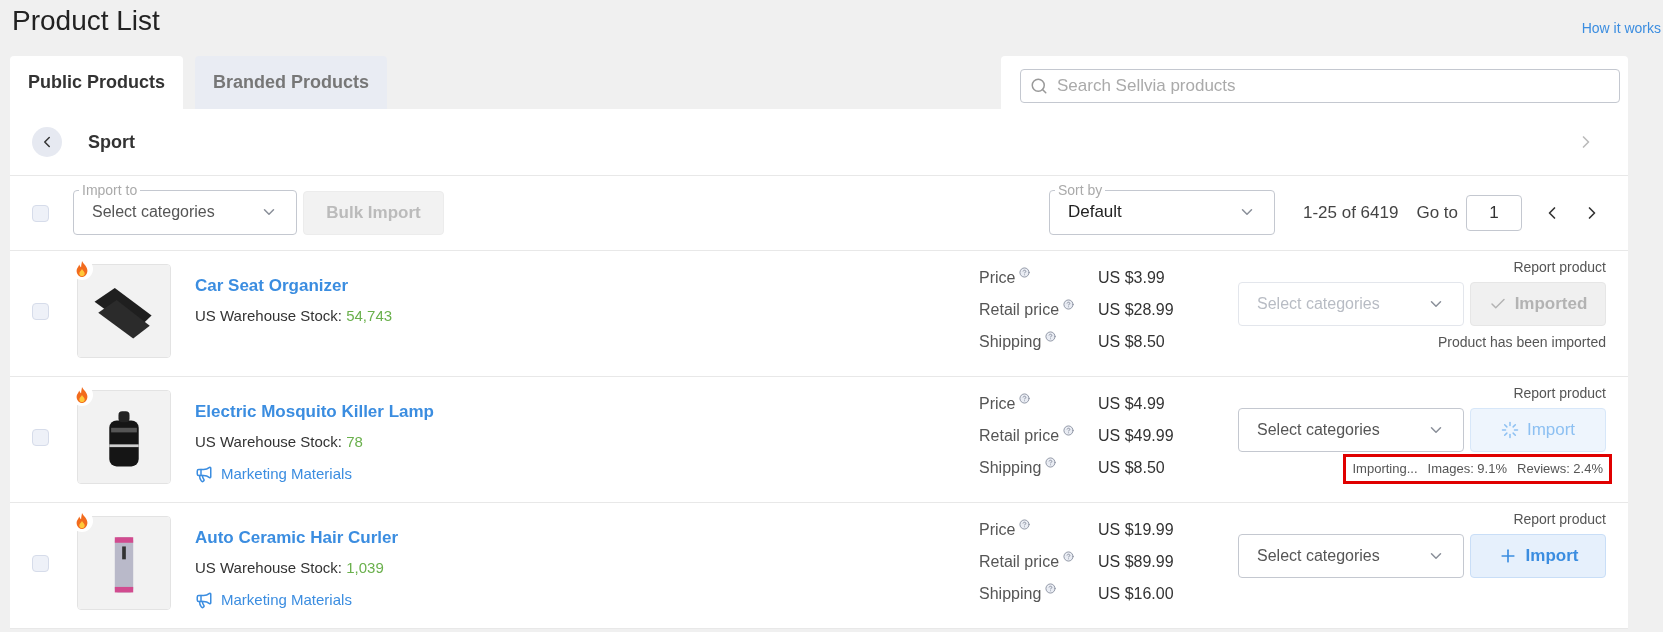 This screenshot has height=632, width=1663. What do you see at coordinates (1136, 310) in the screenshot?
I see `price-value: US $28.99` at bounding box center [1136, 310].